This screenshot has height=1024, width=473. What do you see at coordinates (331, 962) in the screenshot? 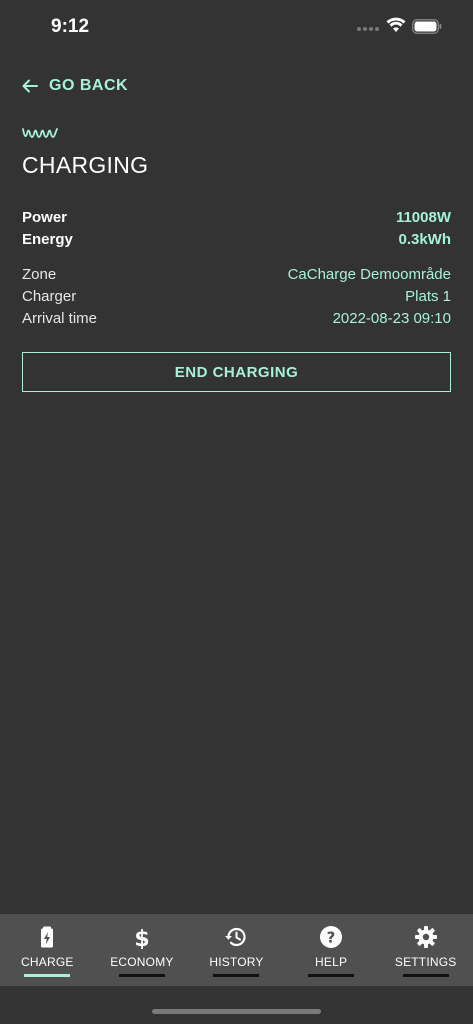
I see `tab-help-label: HELP` at bounding box center [331, 962].